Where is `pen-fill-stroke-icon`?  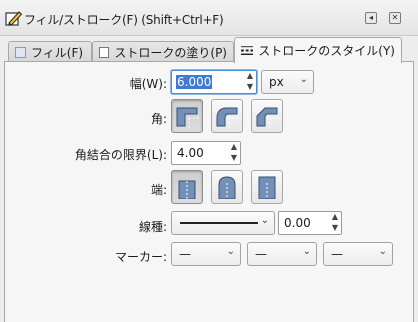 pen-fill-stroke-icon is located at coordinates (14, 18).